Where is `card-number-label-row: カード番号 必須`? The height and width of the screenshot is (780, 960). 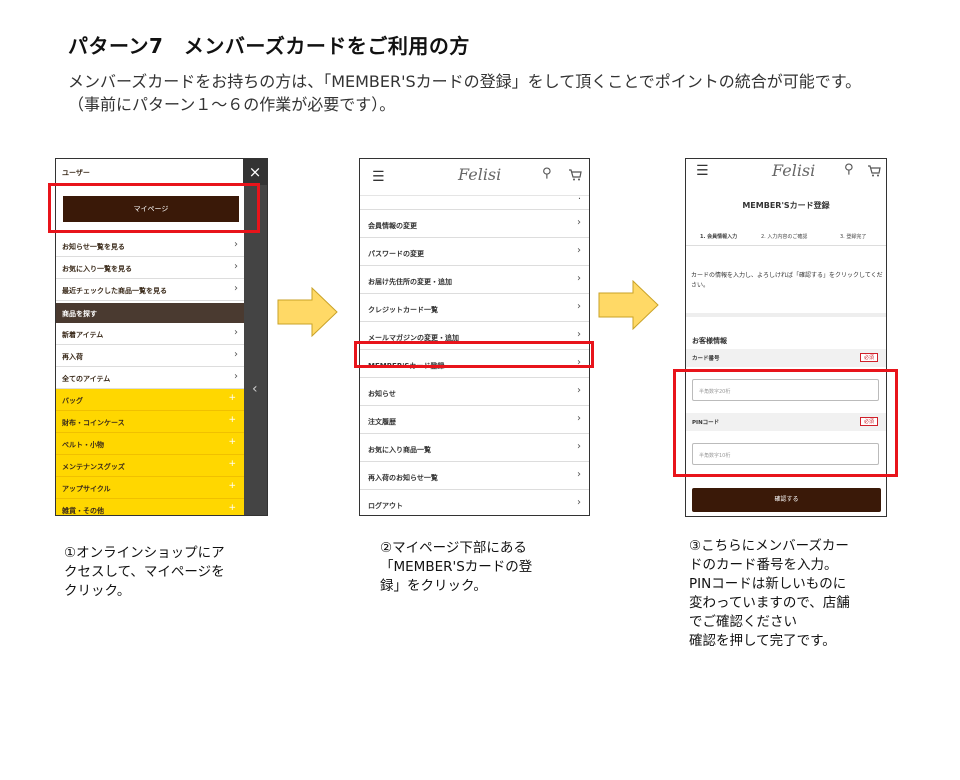 card-number-label-row: カード番号 必須 is located at coordinates (786, 358).